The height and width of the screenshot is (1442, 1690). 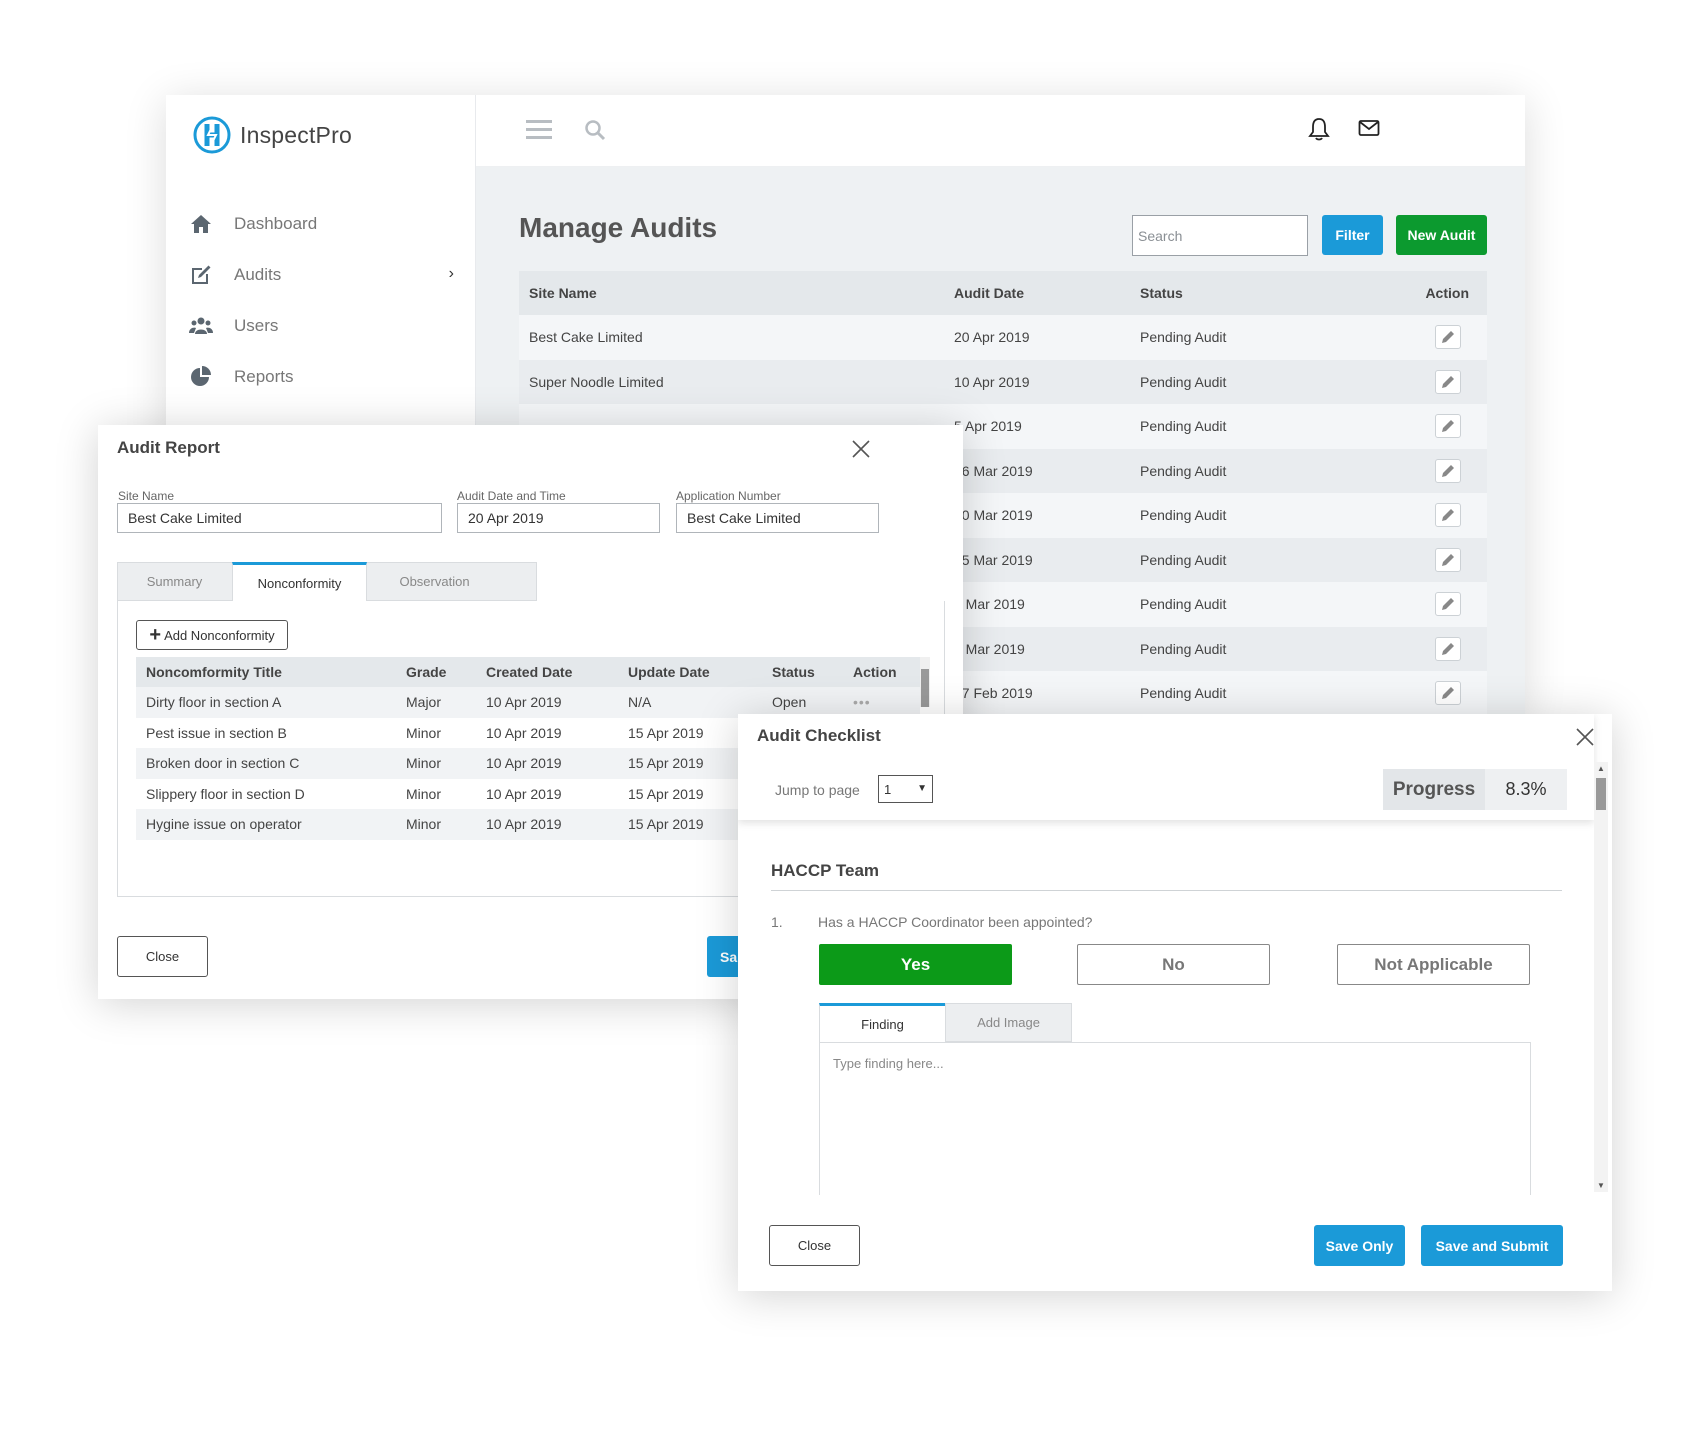 I want to click on tab-observation: Observation, so click(x=434, y=581).